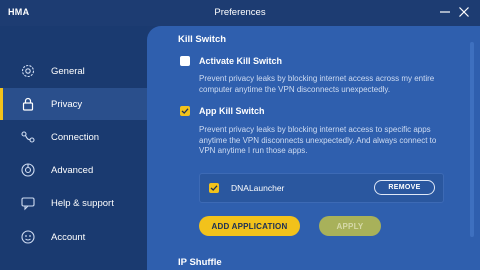 This screenshot has height=270, width=480. What do you see at coordinates (67, 104) in the screenshot?
I see `sidebar-item-label: Privacy` at bounding box center [67, 104].